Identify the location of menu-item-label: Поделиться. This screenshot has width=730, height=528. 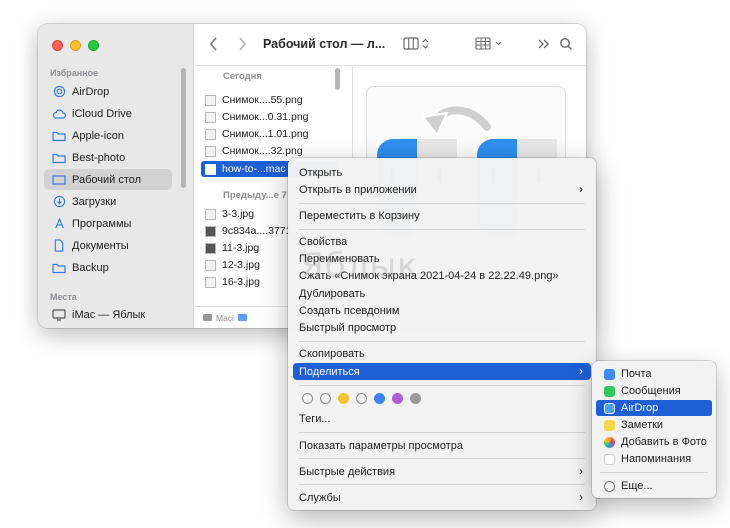
(329, 371).